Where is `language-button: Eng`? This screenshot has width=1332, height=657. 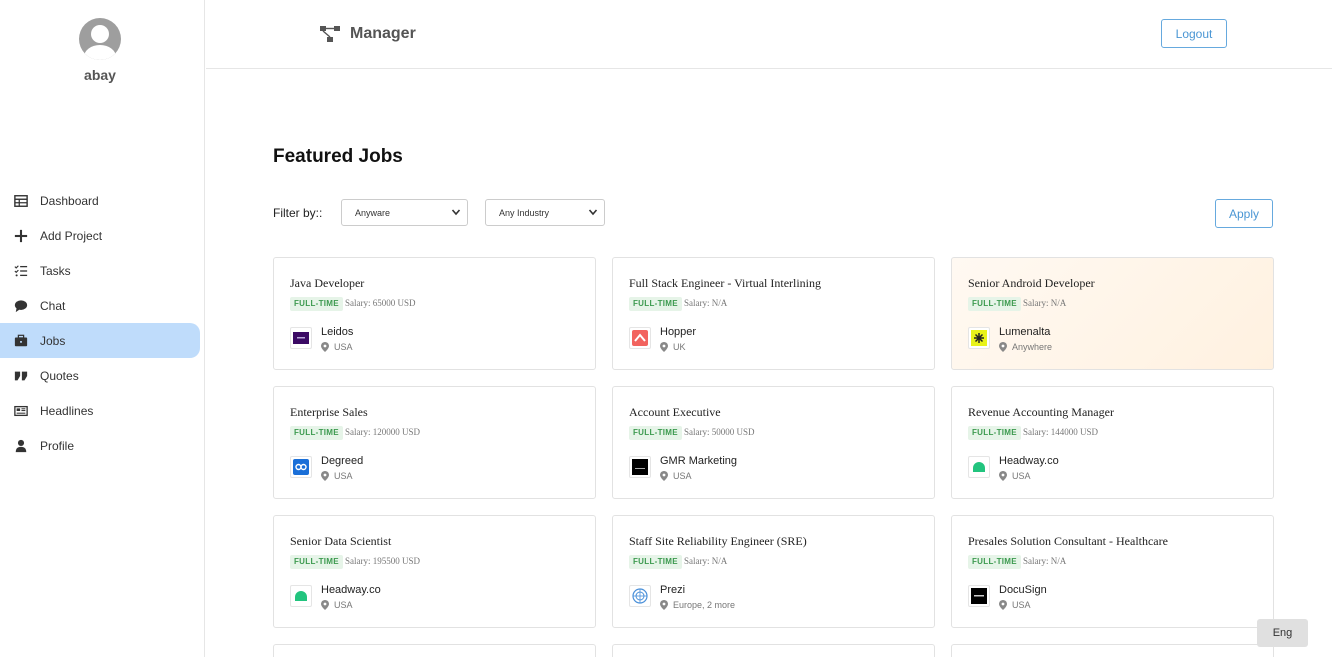 language-button: Eng is located at coordinates (1282, 633).